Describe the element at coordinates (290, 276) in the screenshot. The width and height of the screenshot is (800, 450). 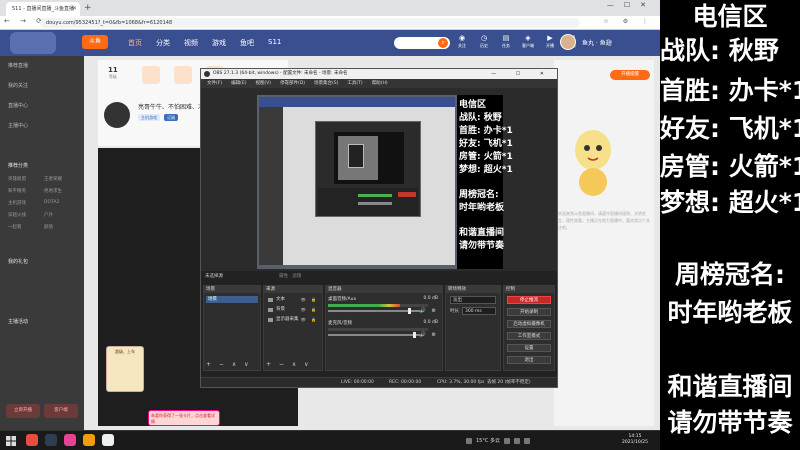
I see `properties-filters-buttons: 属性 · 滤镜` at that location.